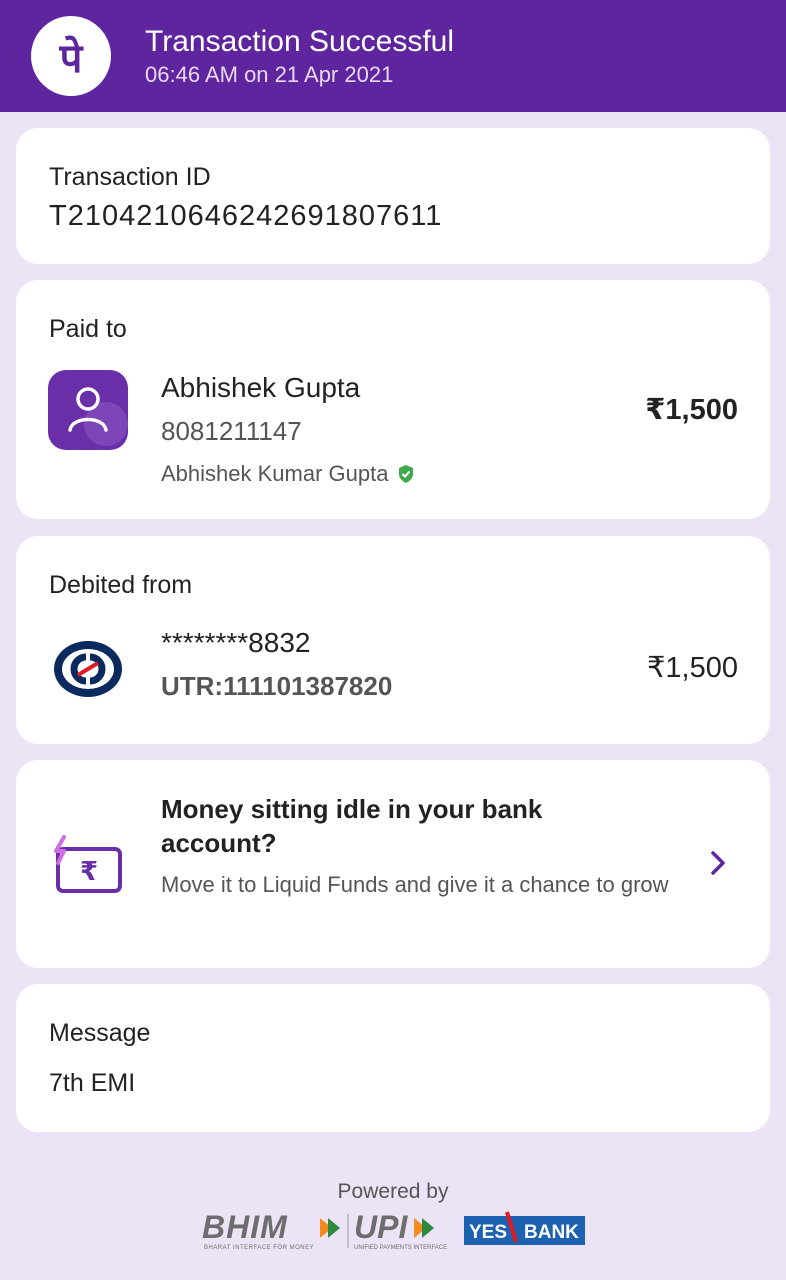 This screenshot has height=1280, width=786. Describe the element at coordinates (352, 826) in the screenshot. I see `promo-title: Money sitting idle in your bank account?` at that location.